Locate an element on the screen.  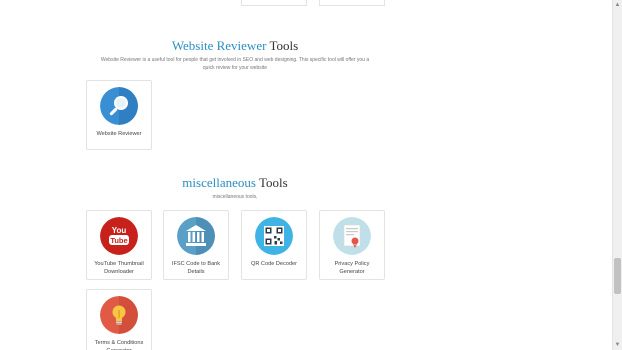
tool-card-label: Website Reviewer is located at coordinates (119, 134).